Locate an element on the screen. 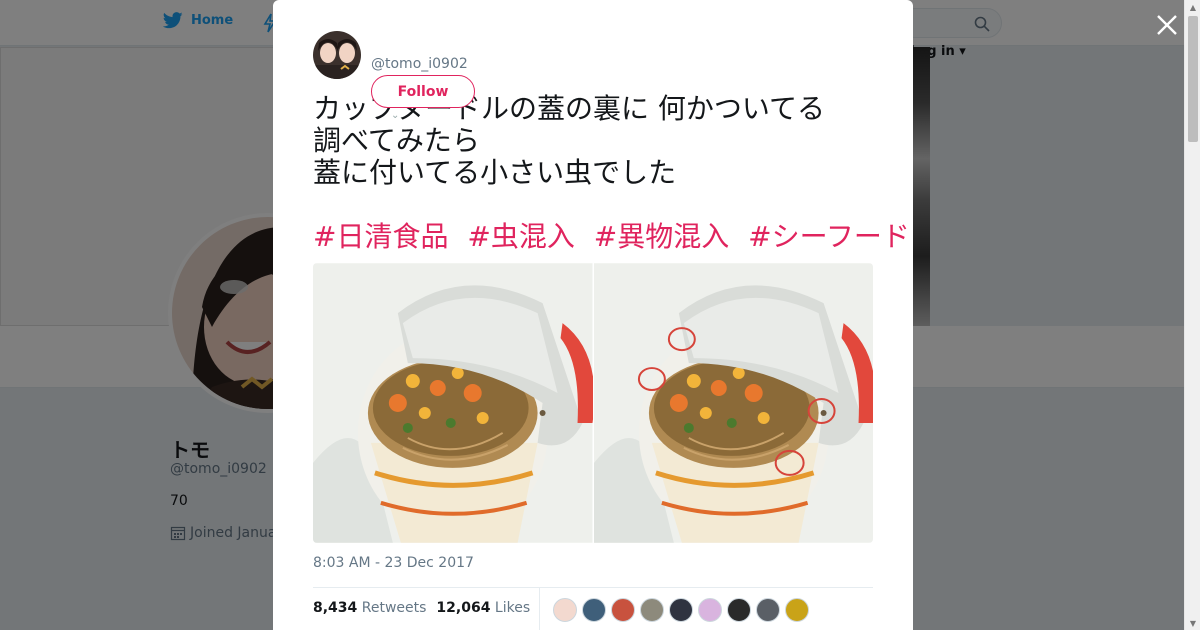 The height and width of the screenshot is (630, 1200). scroll-thumb is located at coordinates (1193, 79).